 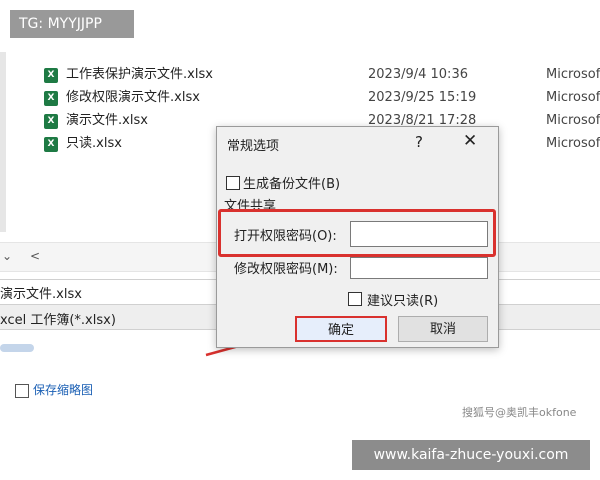 I want to click on open-password-label: 打开权限密码(O):, so click(x=285, y=236).